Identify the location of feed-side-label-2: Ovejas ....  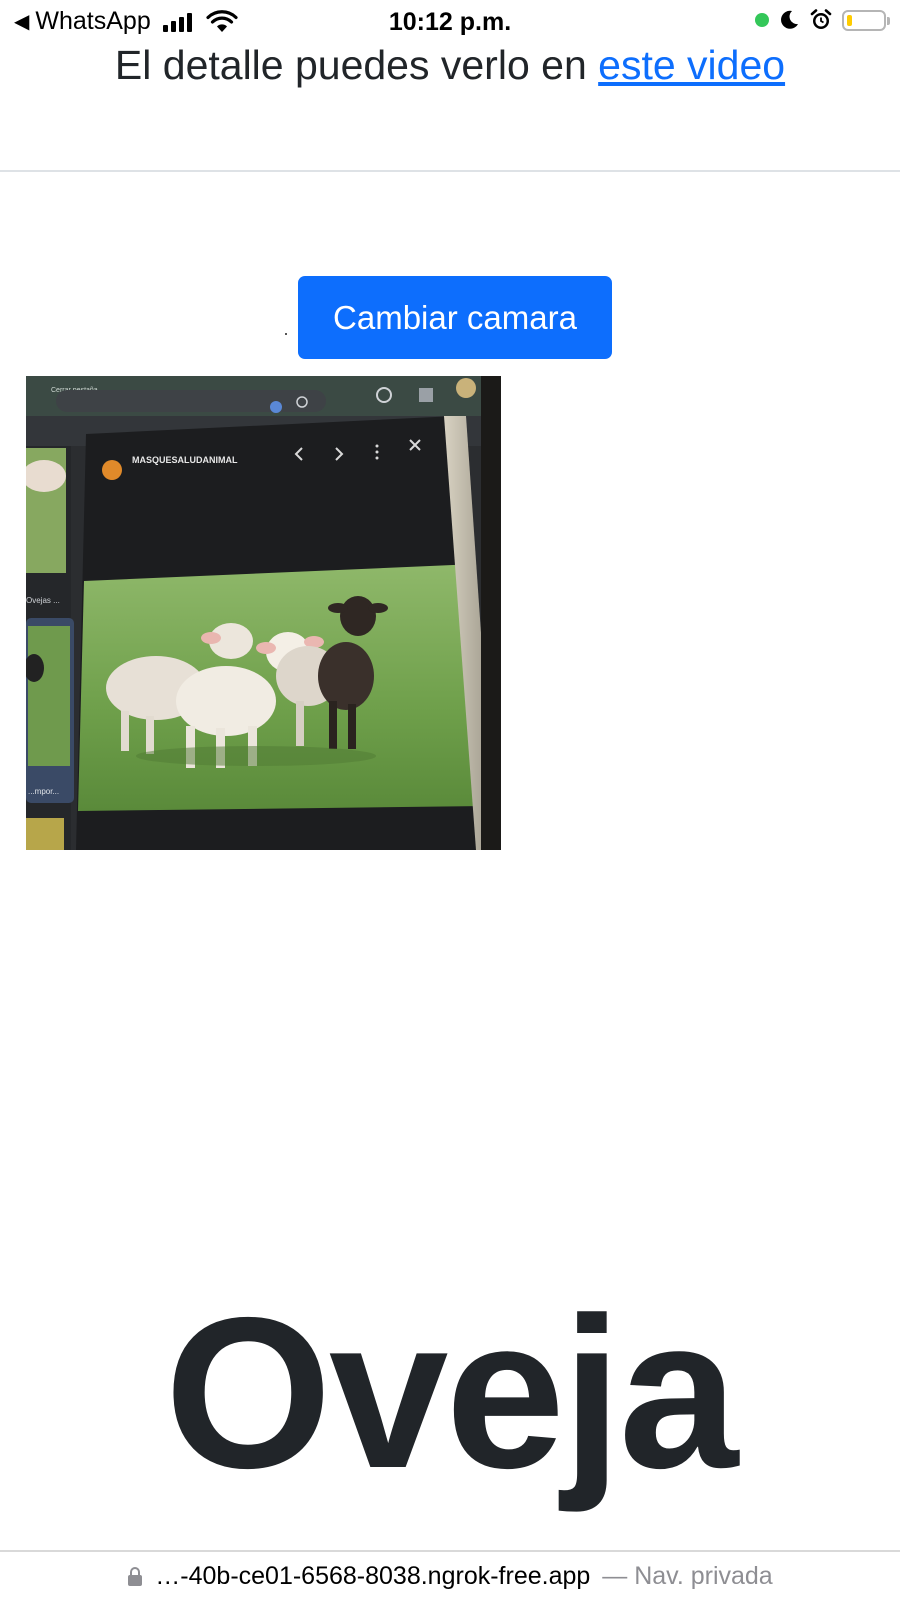
(43, 600).